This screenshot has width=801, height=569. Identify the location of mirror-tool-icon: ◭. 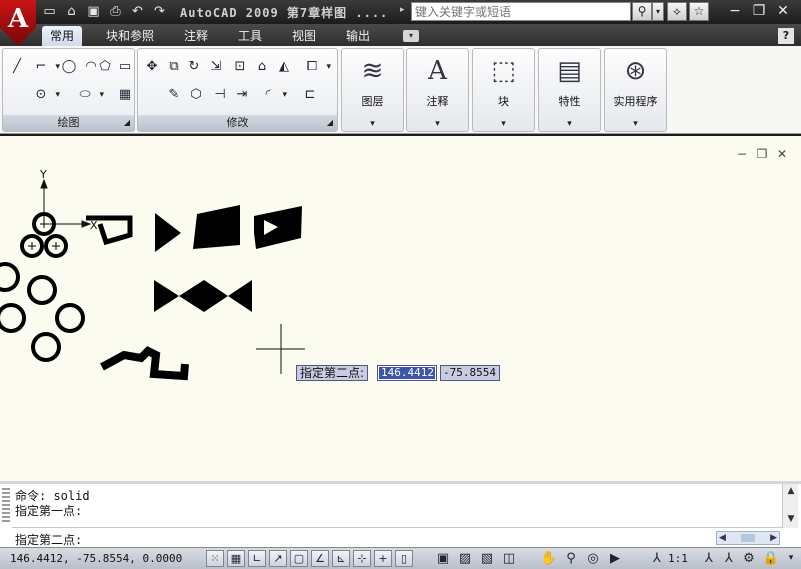
(284, 67).